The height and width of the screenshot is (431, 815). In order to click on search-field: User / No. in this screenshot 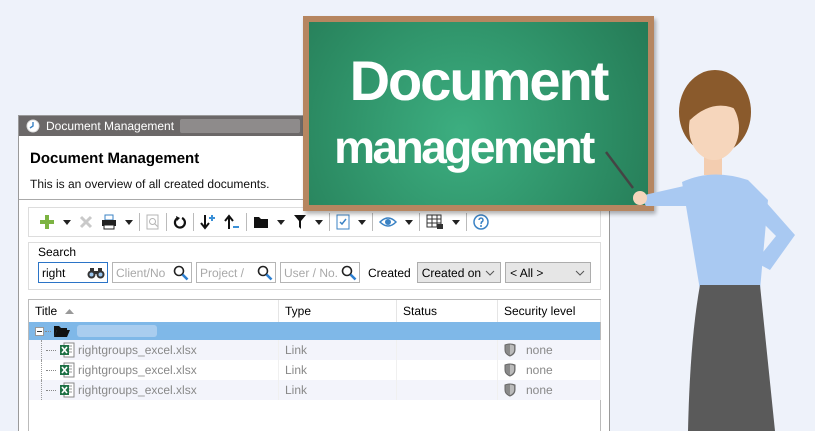, I will do `click(320, 272)`.